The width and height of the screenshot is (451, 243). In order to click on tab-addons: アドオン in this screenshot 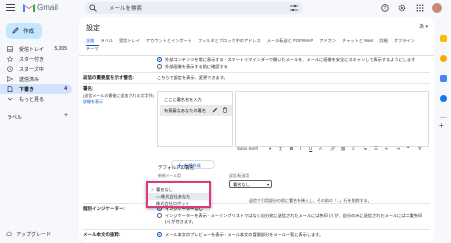, I will do `click(327, 41)`.